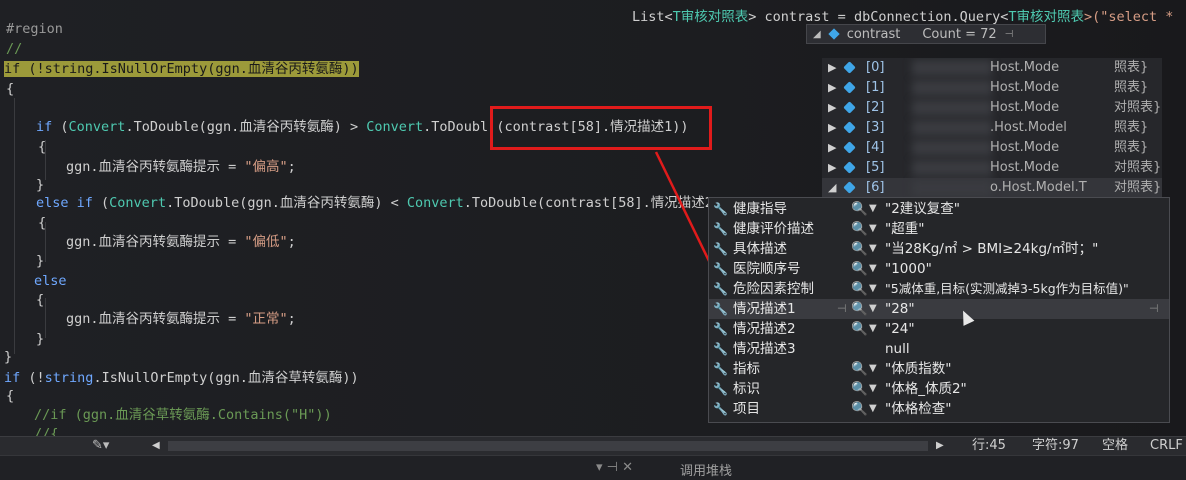 The image size is (1186, 480). Describe the element at coordinates (897, 349) in the screenshot. I see `property-value: null` at that location.